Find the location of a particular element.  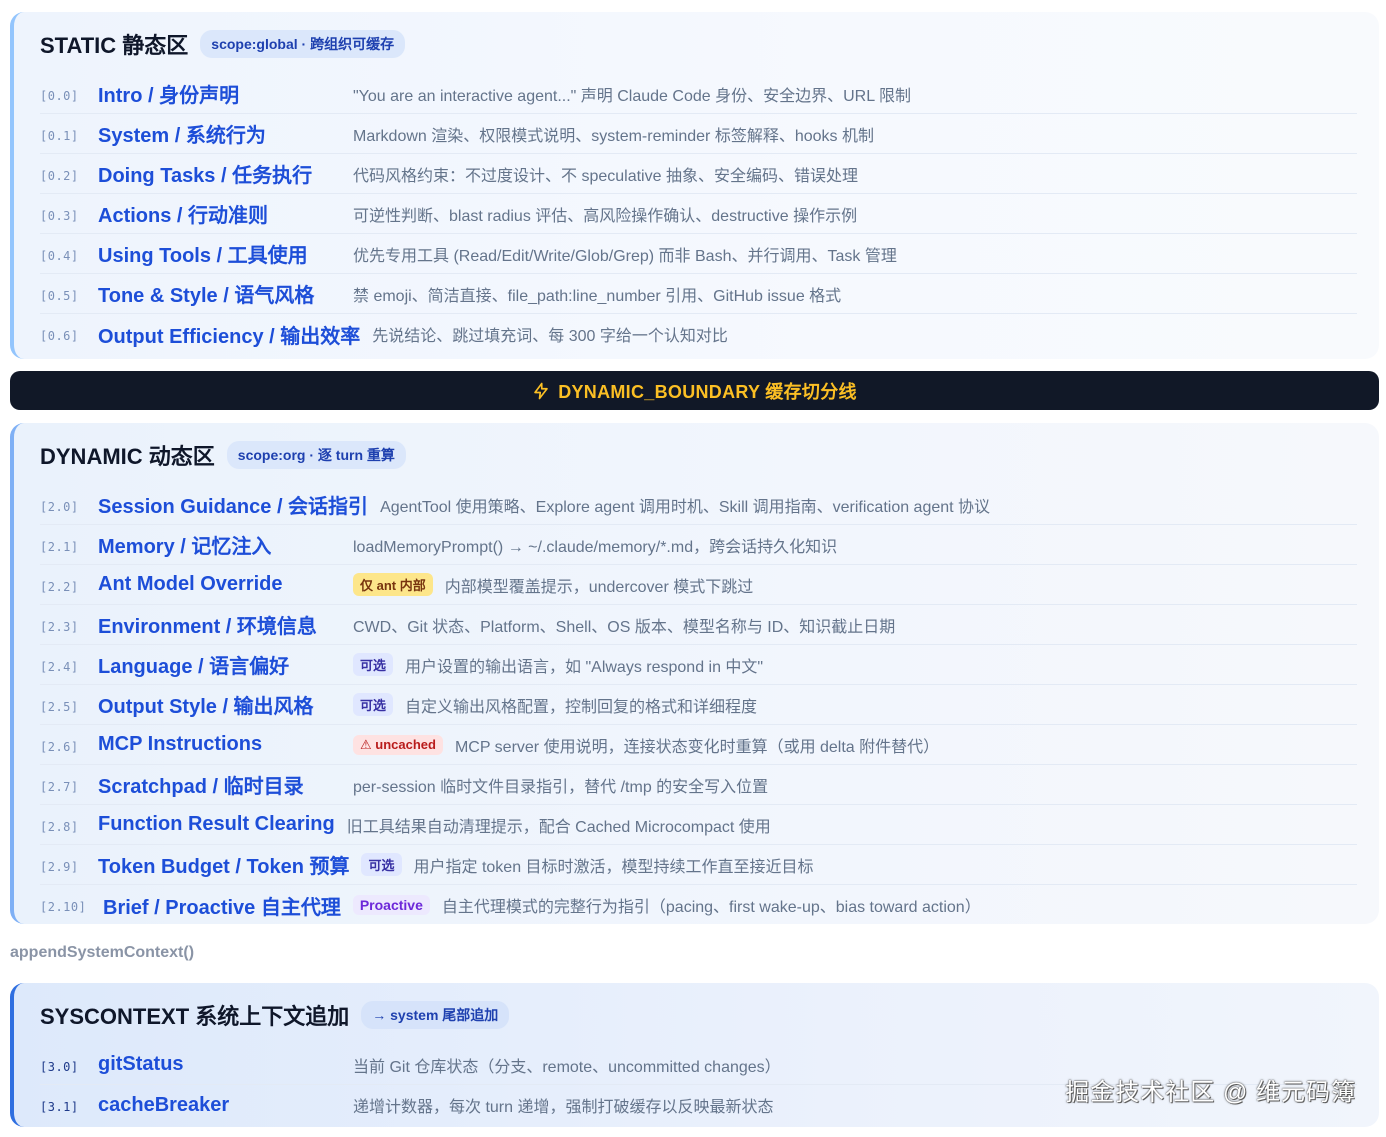

row-code: [0.4] is located at coordinates (59, 255).